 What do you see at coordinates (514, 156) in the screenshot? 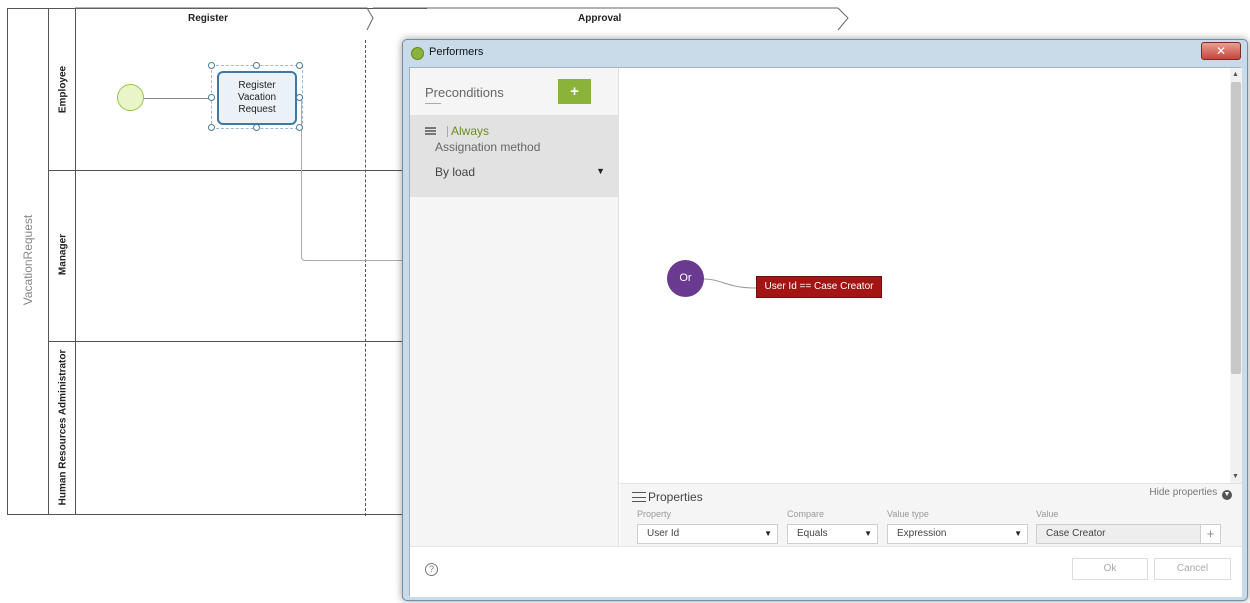
I see `precondition-item: Always Assignation method By load ▼` at bounding box center [514, 156].